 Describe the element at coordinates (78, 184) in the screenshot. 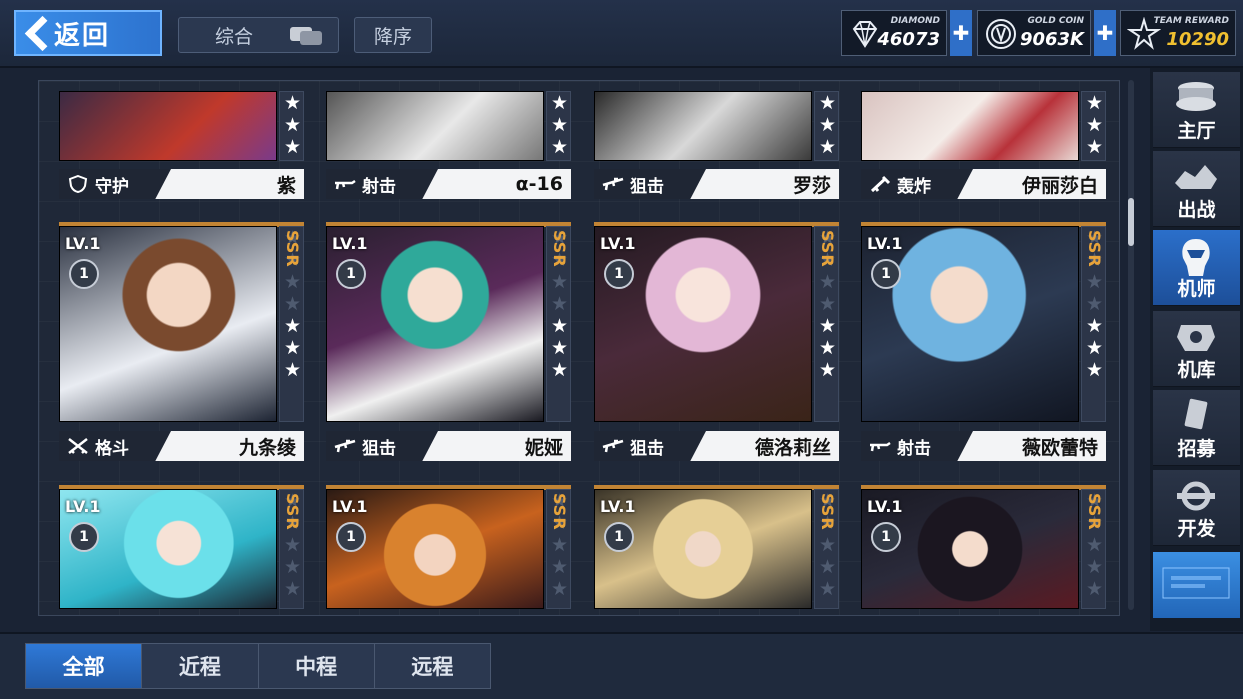

I see `shield-icon` at that location.